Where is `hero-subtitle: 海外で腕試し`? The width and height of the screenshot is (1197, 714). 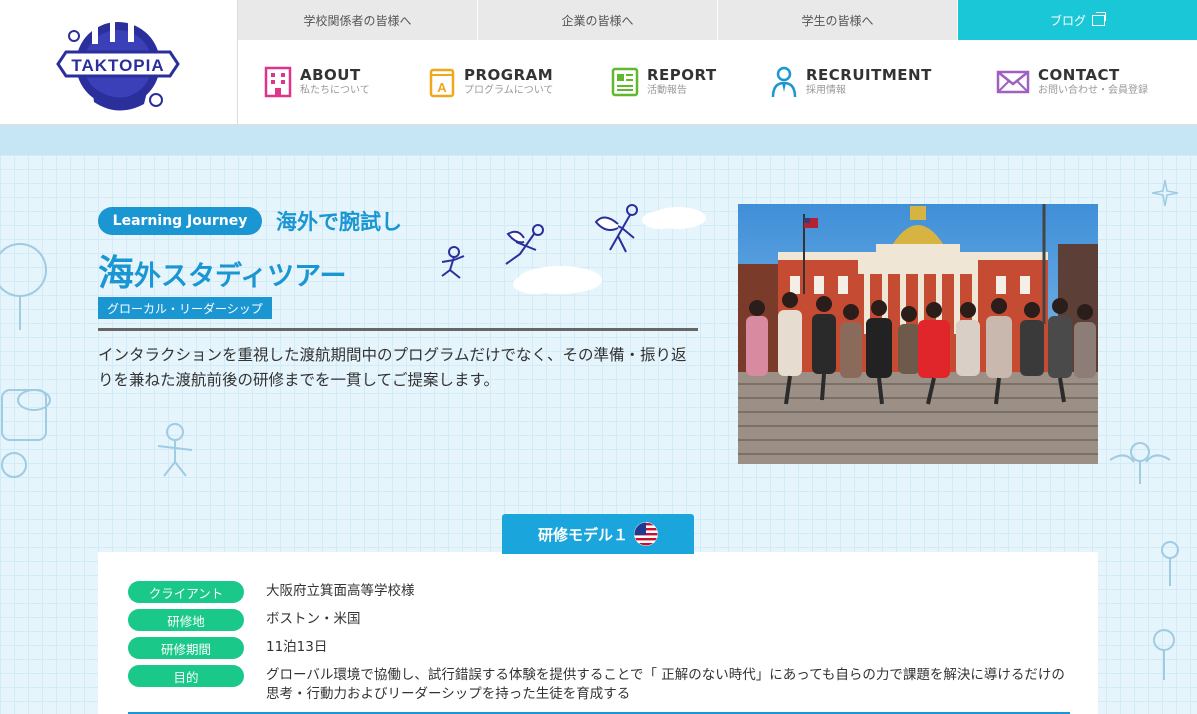
hero-subtitle: 海外で腕試し is located at coordinates (339, 222).